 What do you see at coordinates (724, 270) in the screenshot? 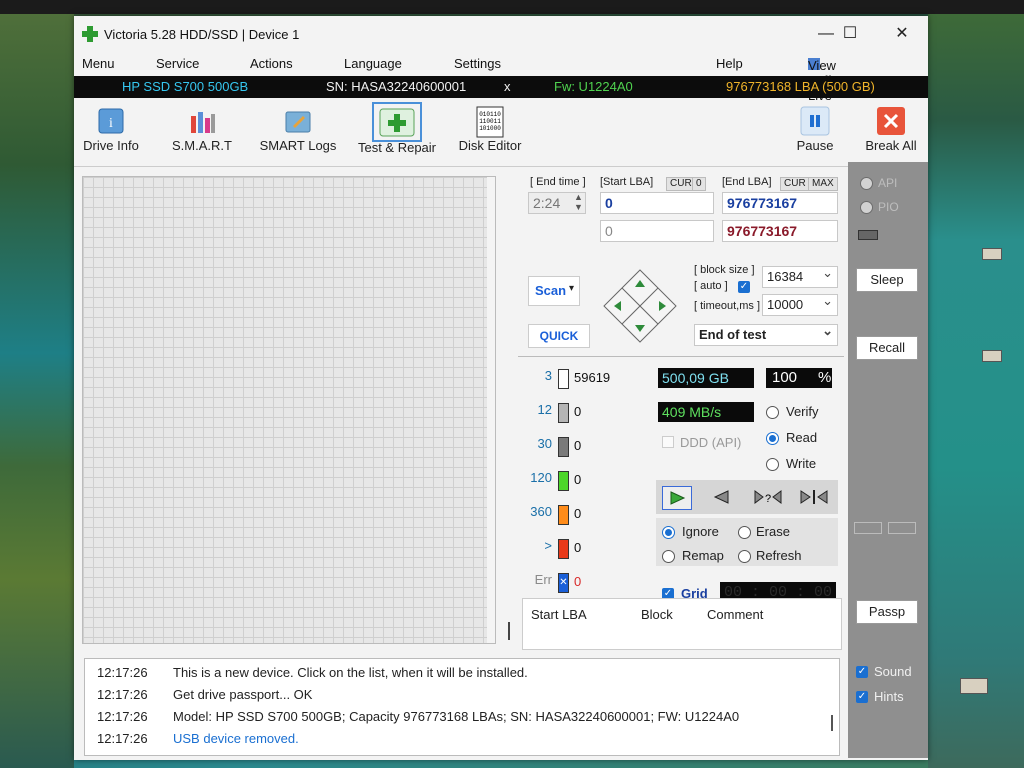
I see `block-size-label: [ block size ]` at bounding box center [724, 270].